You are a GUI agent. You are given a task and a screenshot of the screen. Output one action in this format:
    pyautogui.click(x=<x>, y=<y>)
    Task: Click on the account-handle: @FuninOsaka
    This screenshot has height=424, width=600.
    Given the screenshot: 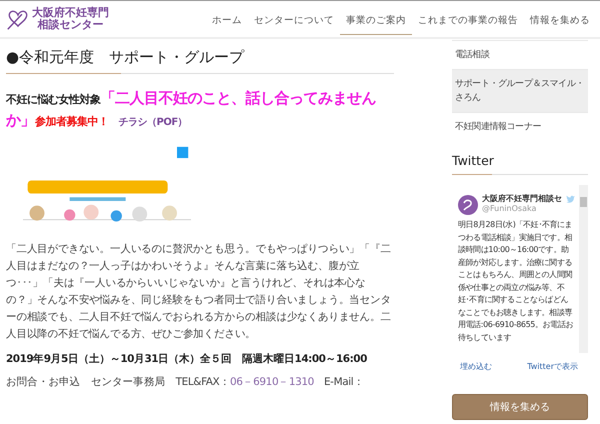 What is the action you would take?
    pyautogui.click(x=510, y=208)
    